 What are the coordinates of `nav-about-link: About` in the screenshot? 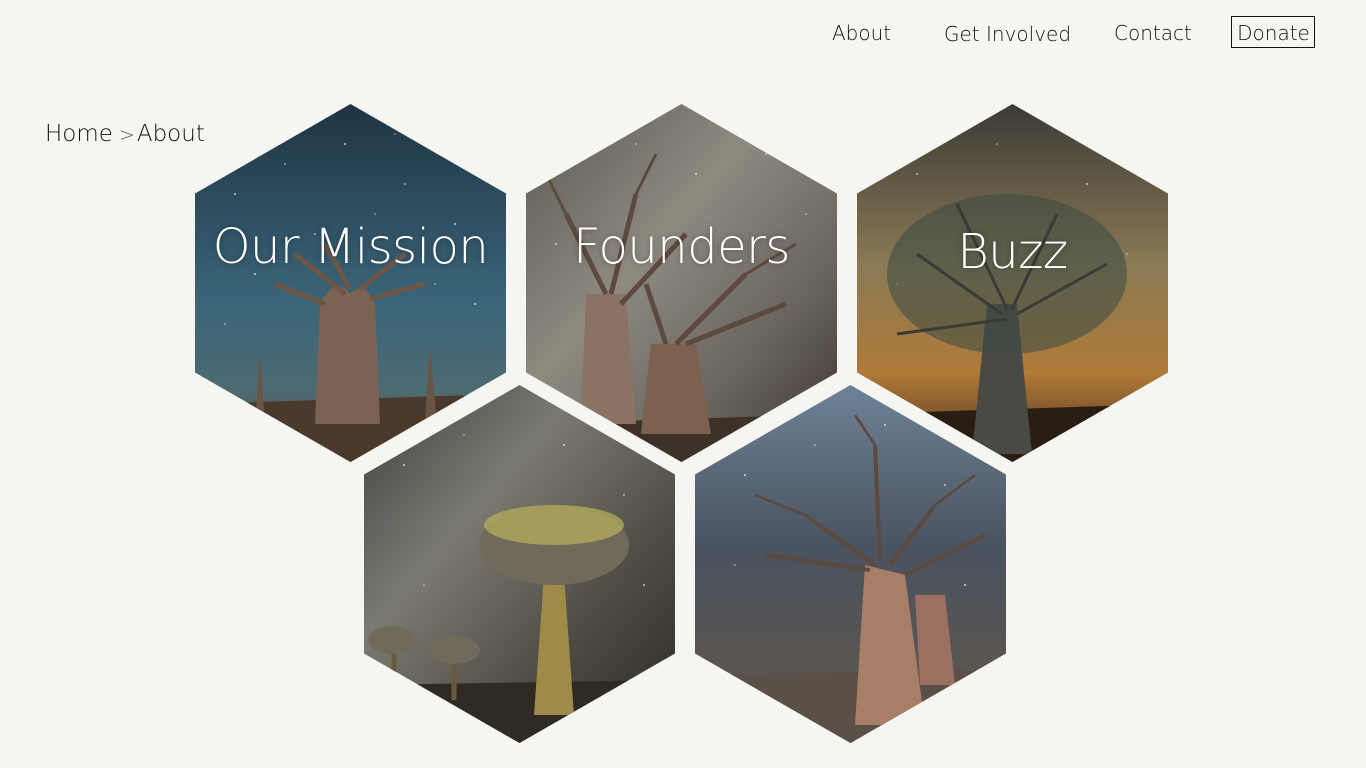 It's located at (861, 33).